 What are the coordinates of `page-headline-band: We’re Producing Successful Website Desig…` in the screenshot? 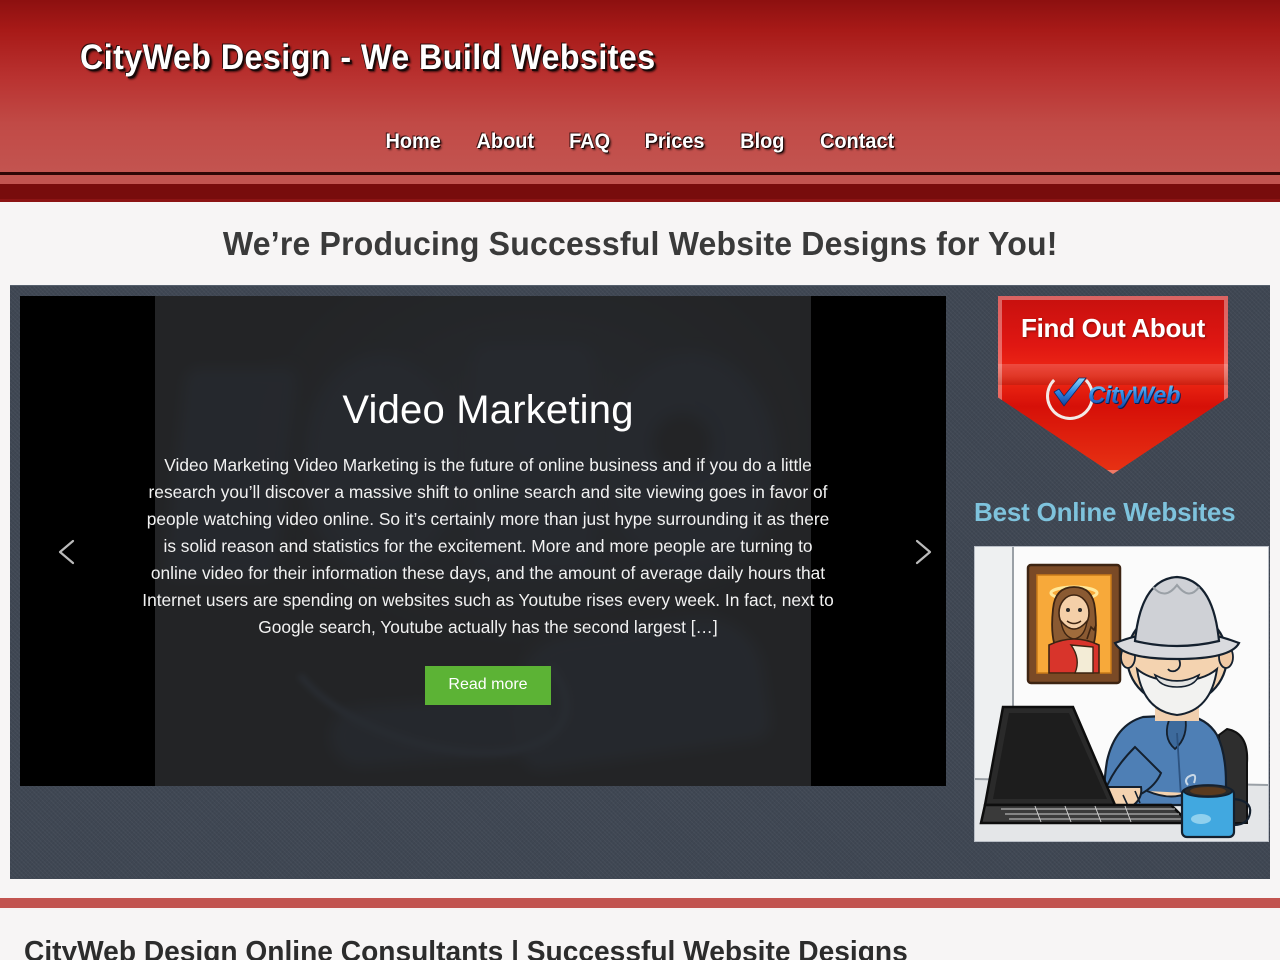 It's located at (640, 243).